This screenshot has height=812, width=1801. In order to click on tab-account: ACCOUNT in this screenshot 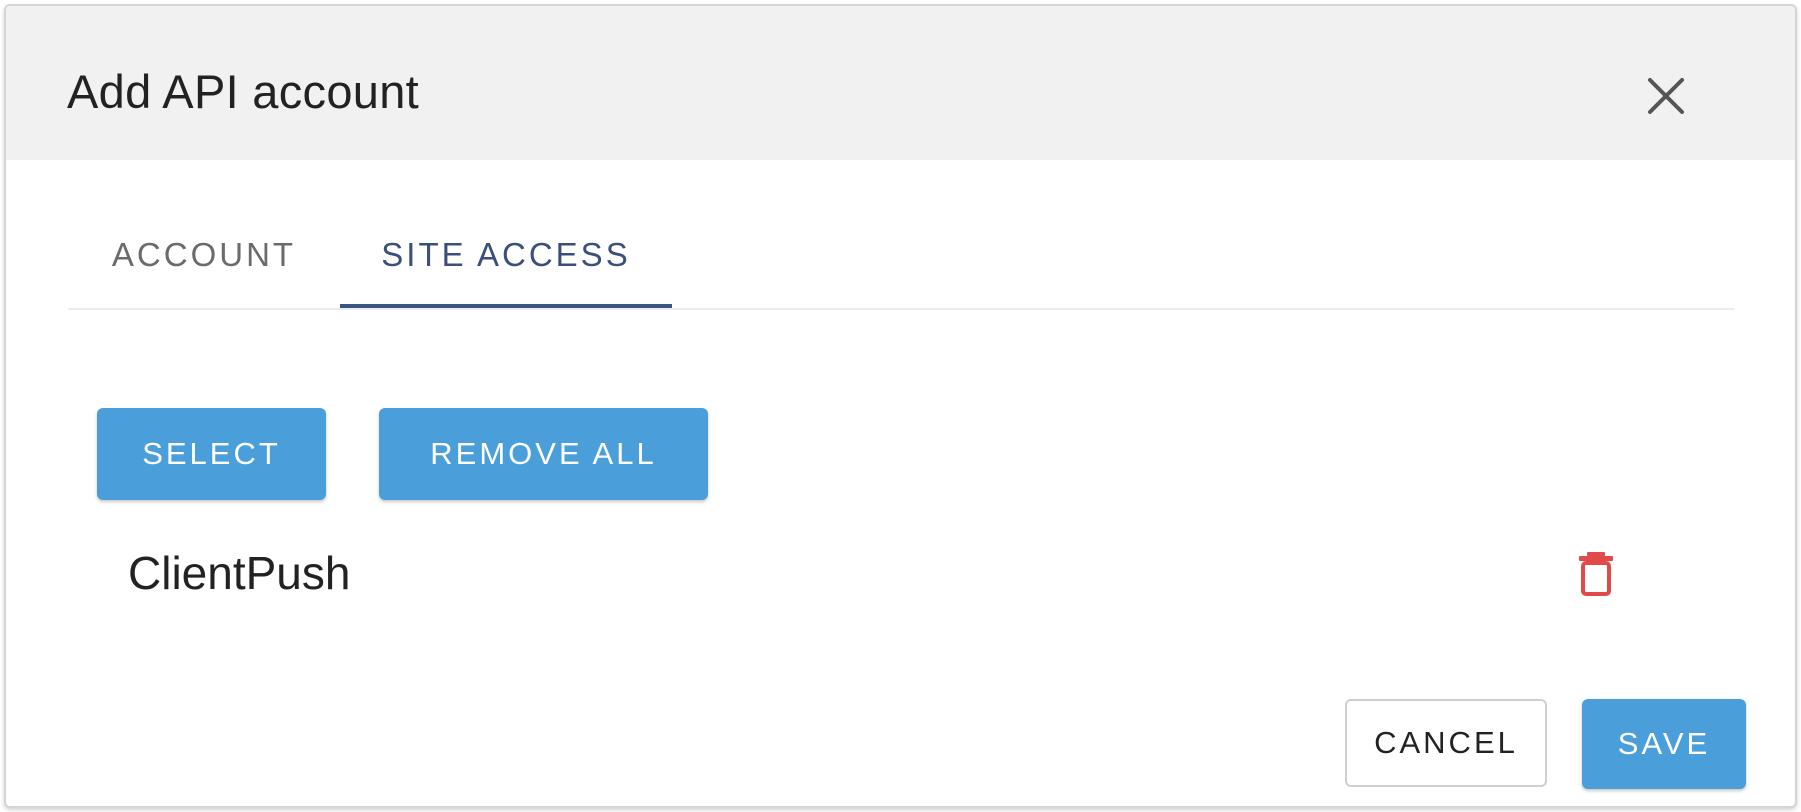, I will do `click(204, 255)`.